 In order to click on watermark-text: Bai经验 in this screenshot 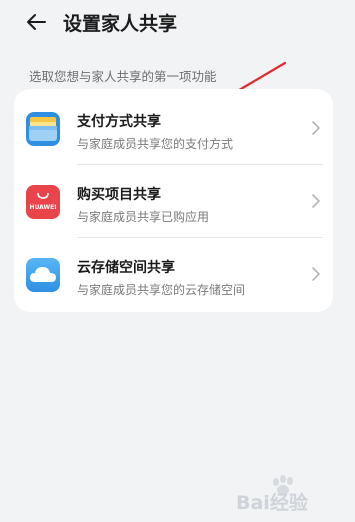, I will do `click(272, 503)`.